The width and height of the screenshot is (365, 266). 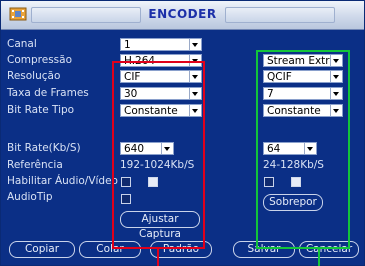 I want to click on title-bar: ENCODER, so click(x=182, y=15).